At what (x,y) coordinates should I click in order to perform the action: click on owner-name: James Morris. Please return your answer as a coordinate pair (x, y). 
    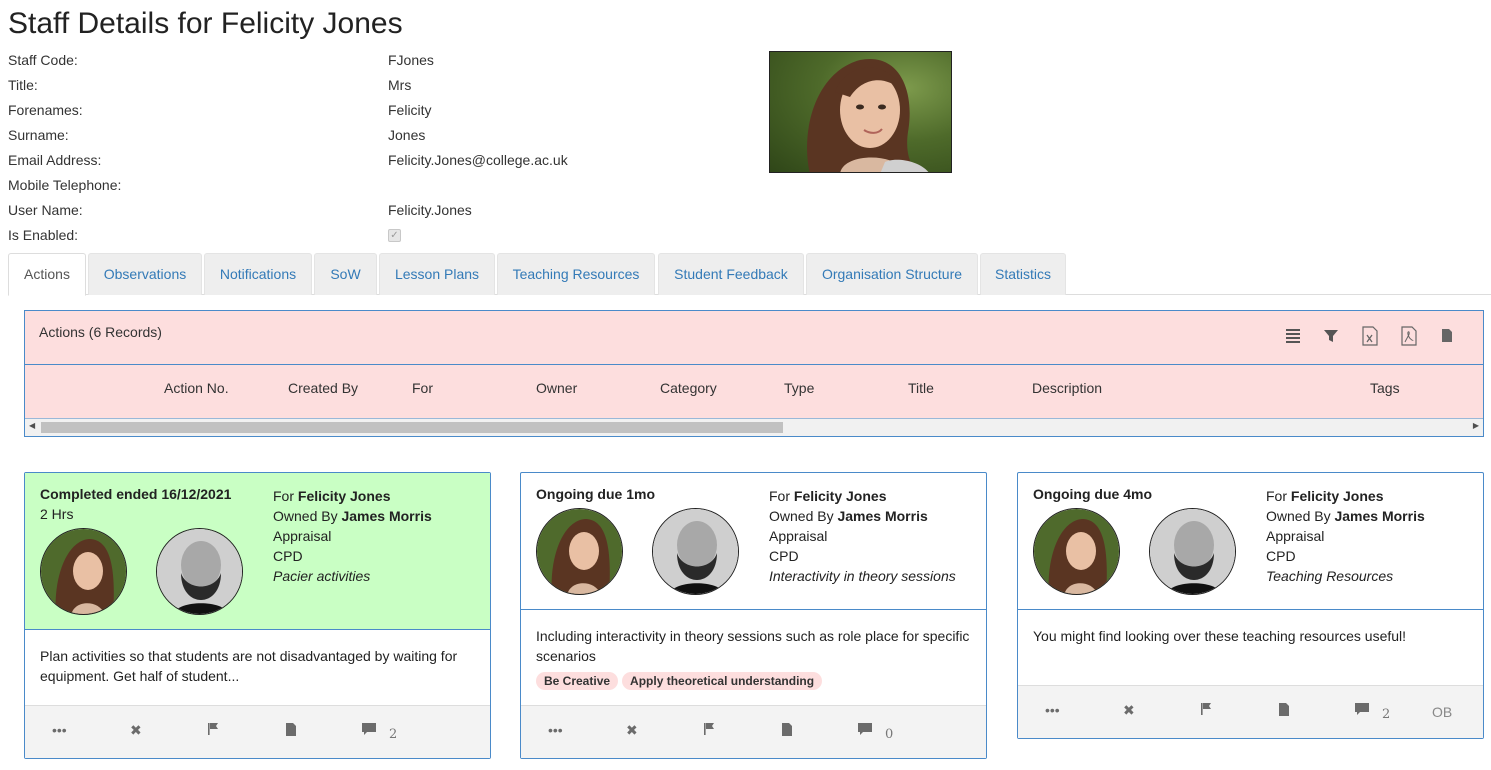
    Looking at the image, I should click on (882, 516).